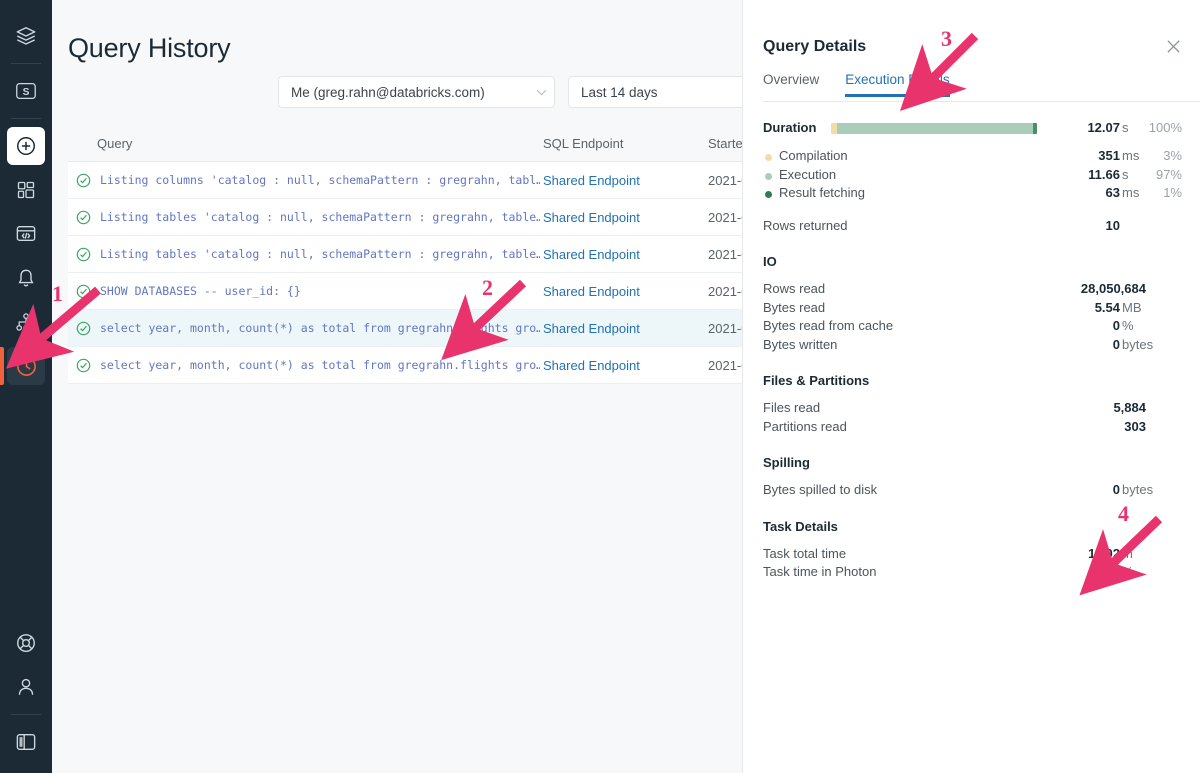 The height and width of the screenshot is (773, 1200). Describe the element at coordinates (26, 190) in the screenshot. I see `dashboards-grid-icon` at that location.